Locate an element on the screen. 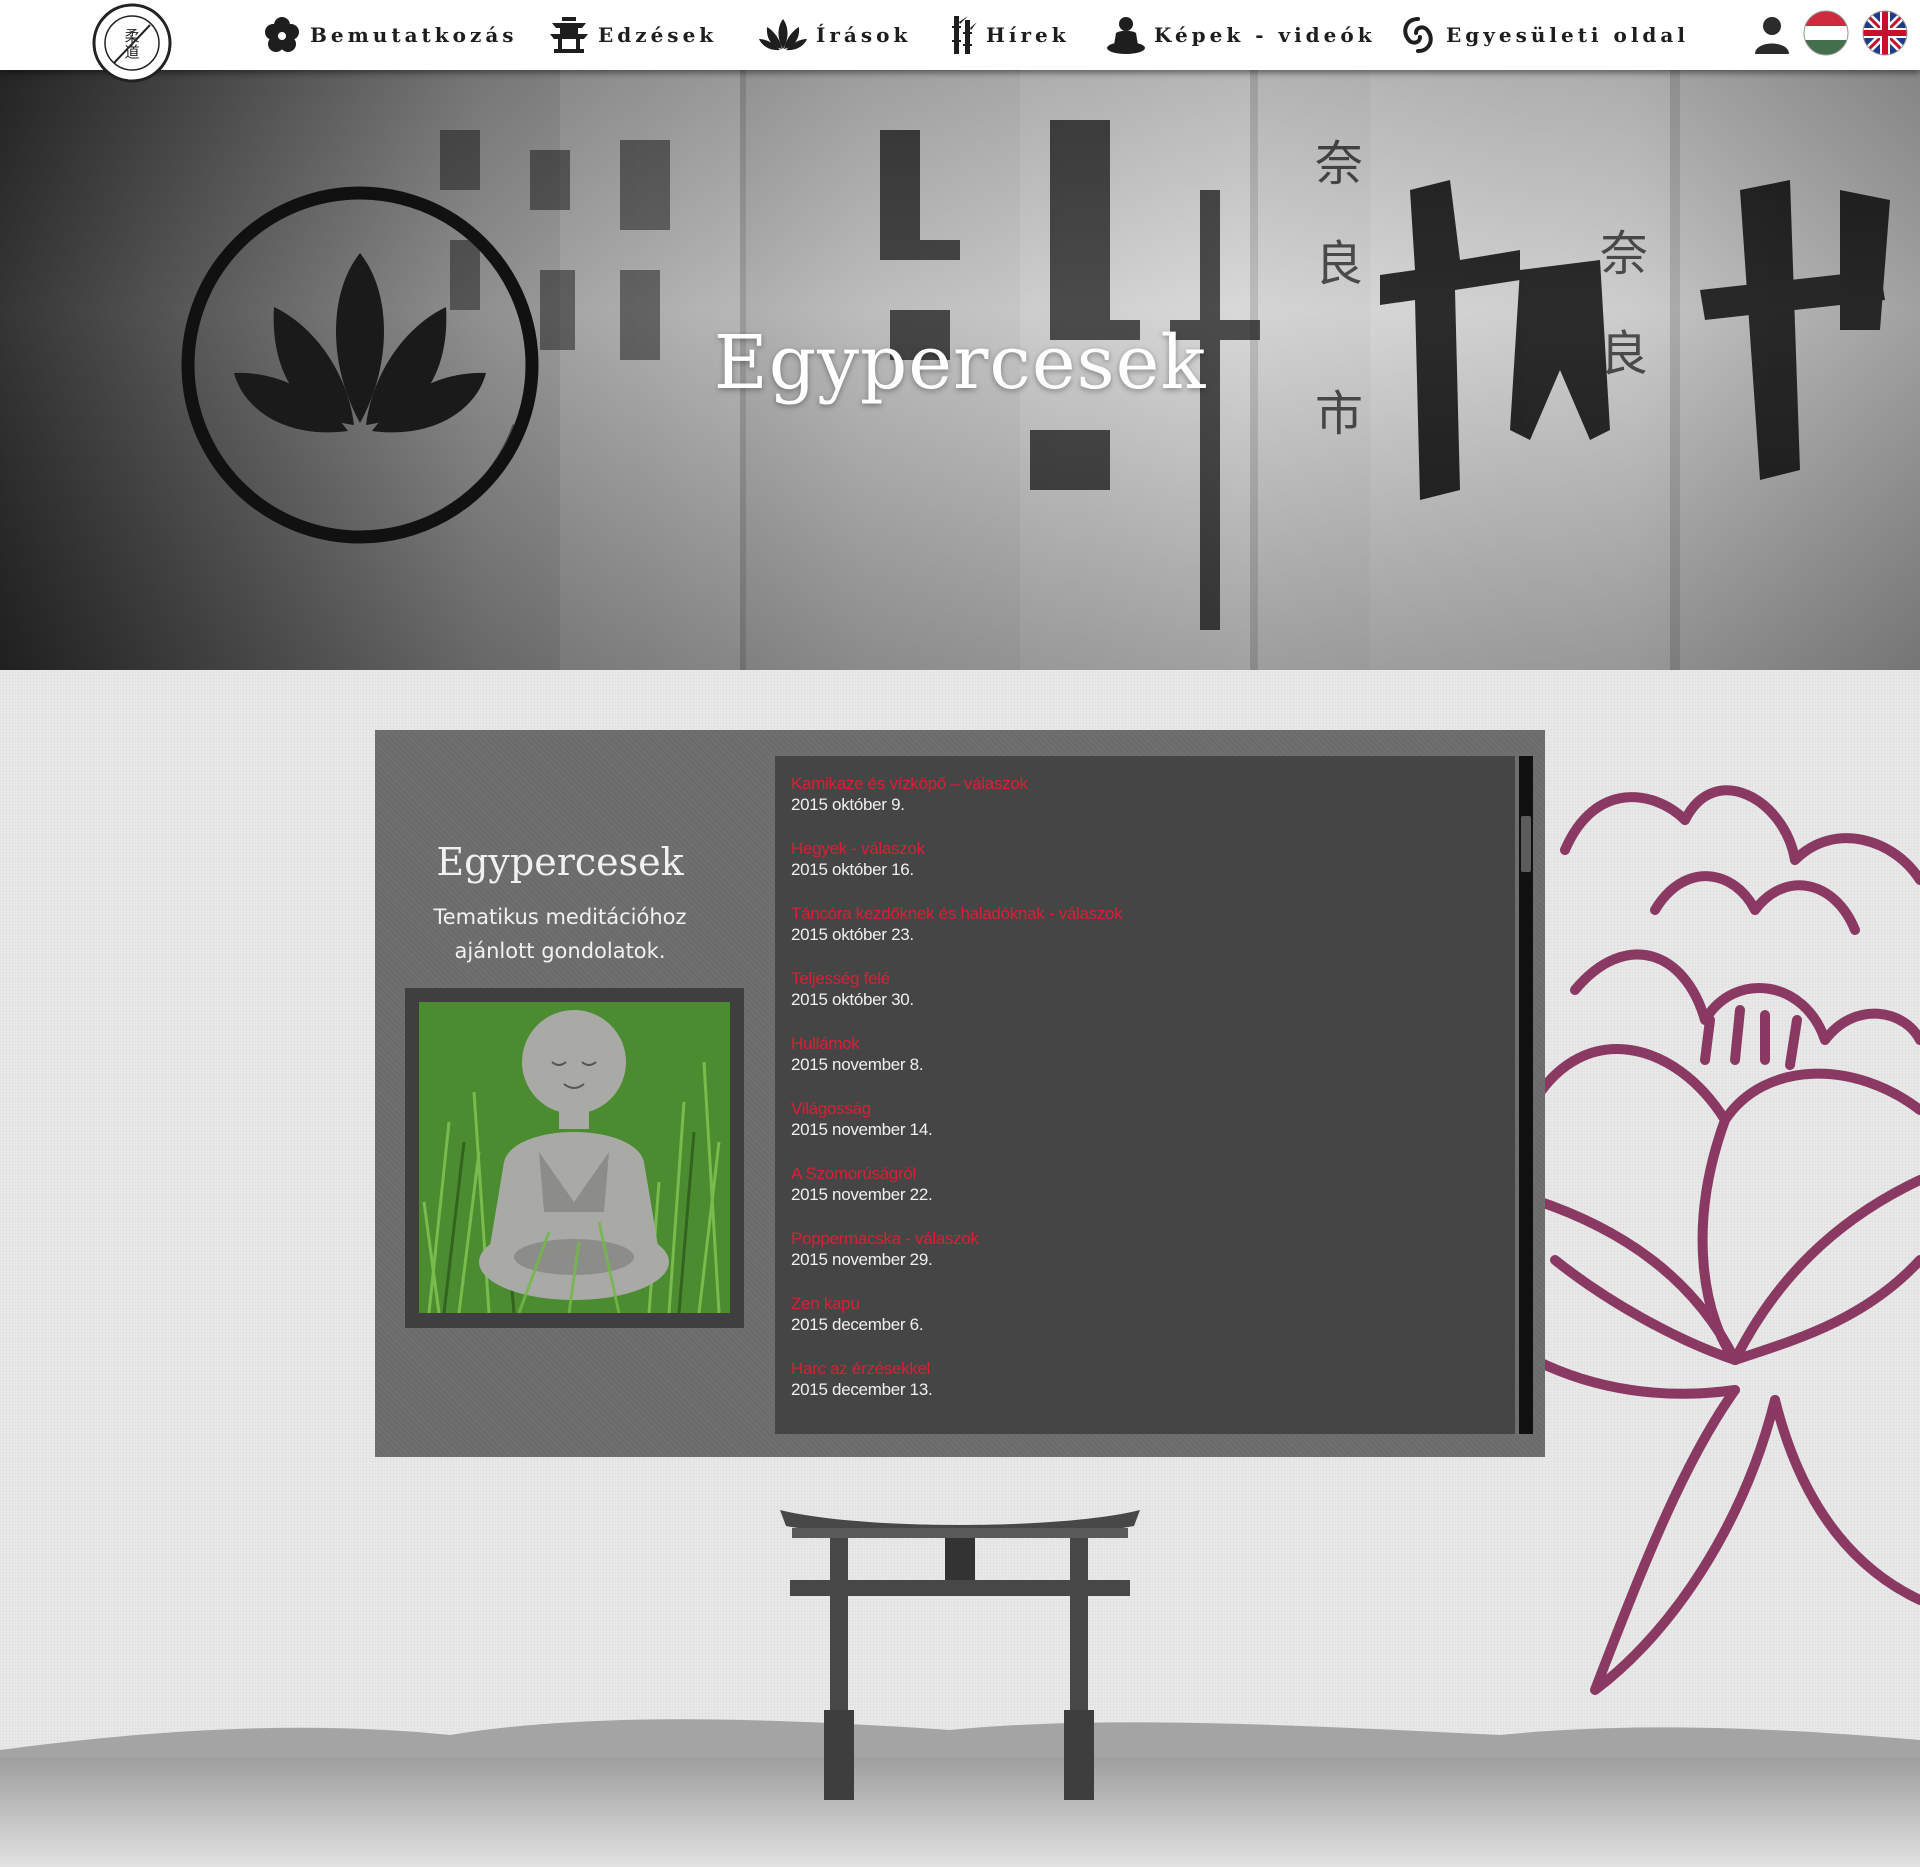 The width and height of the screenshot is (1920, 1867). buddha-statue-photo is located at coordinates (574, 1157).